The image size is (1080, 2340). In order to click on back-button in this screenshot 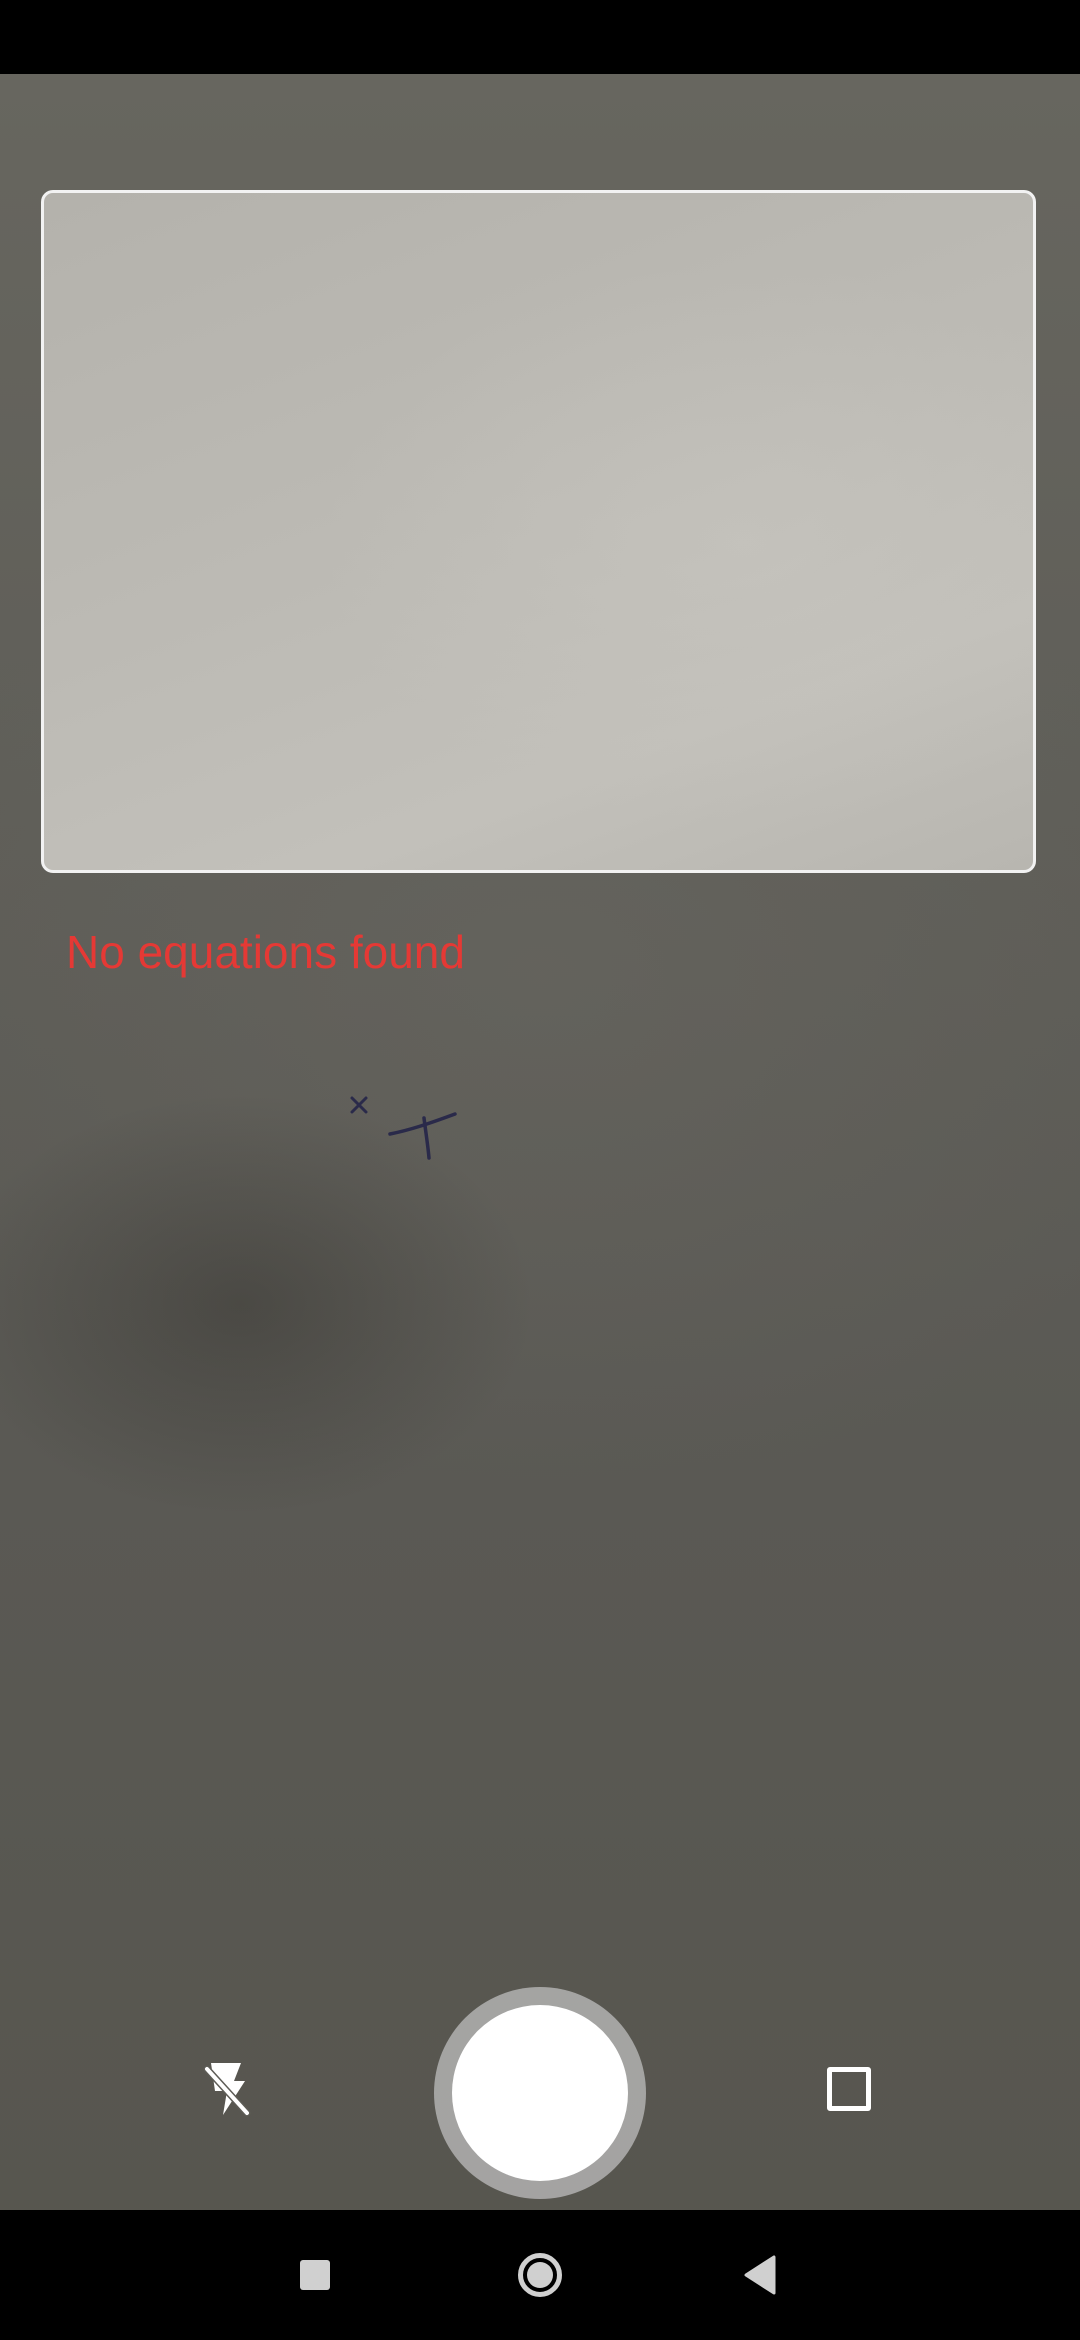, I will do `click(760, 2275)`.